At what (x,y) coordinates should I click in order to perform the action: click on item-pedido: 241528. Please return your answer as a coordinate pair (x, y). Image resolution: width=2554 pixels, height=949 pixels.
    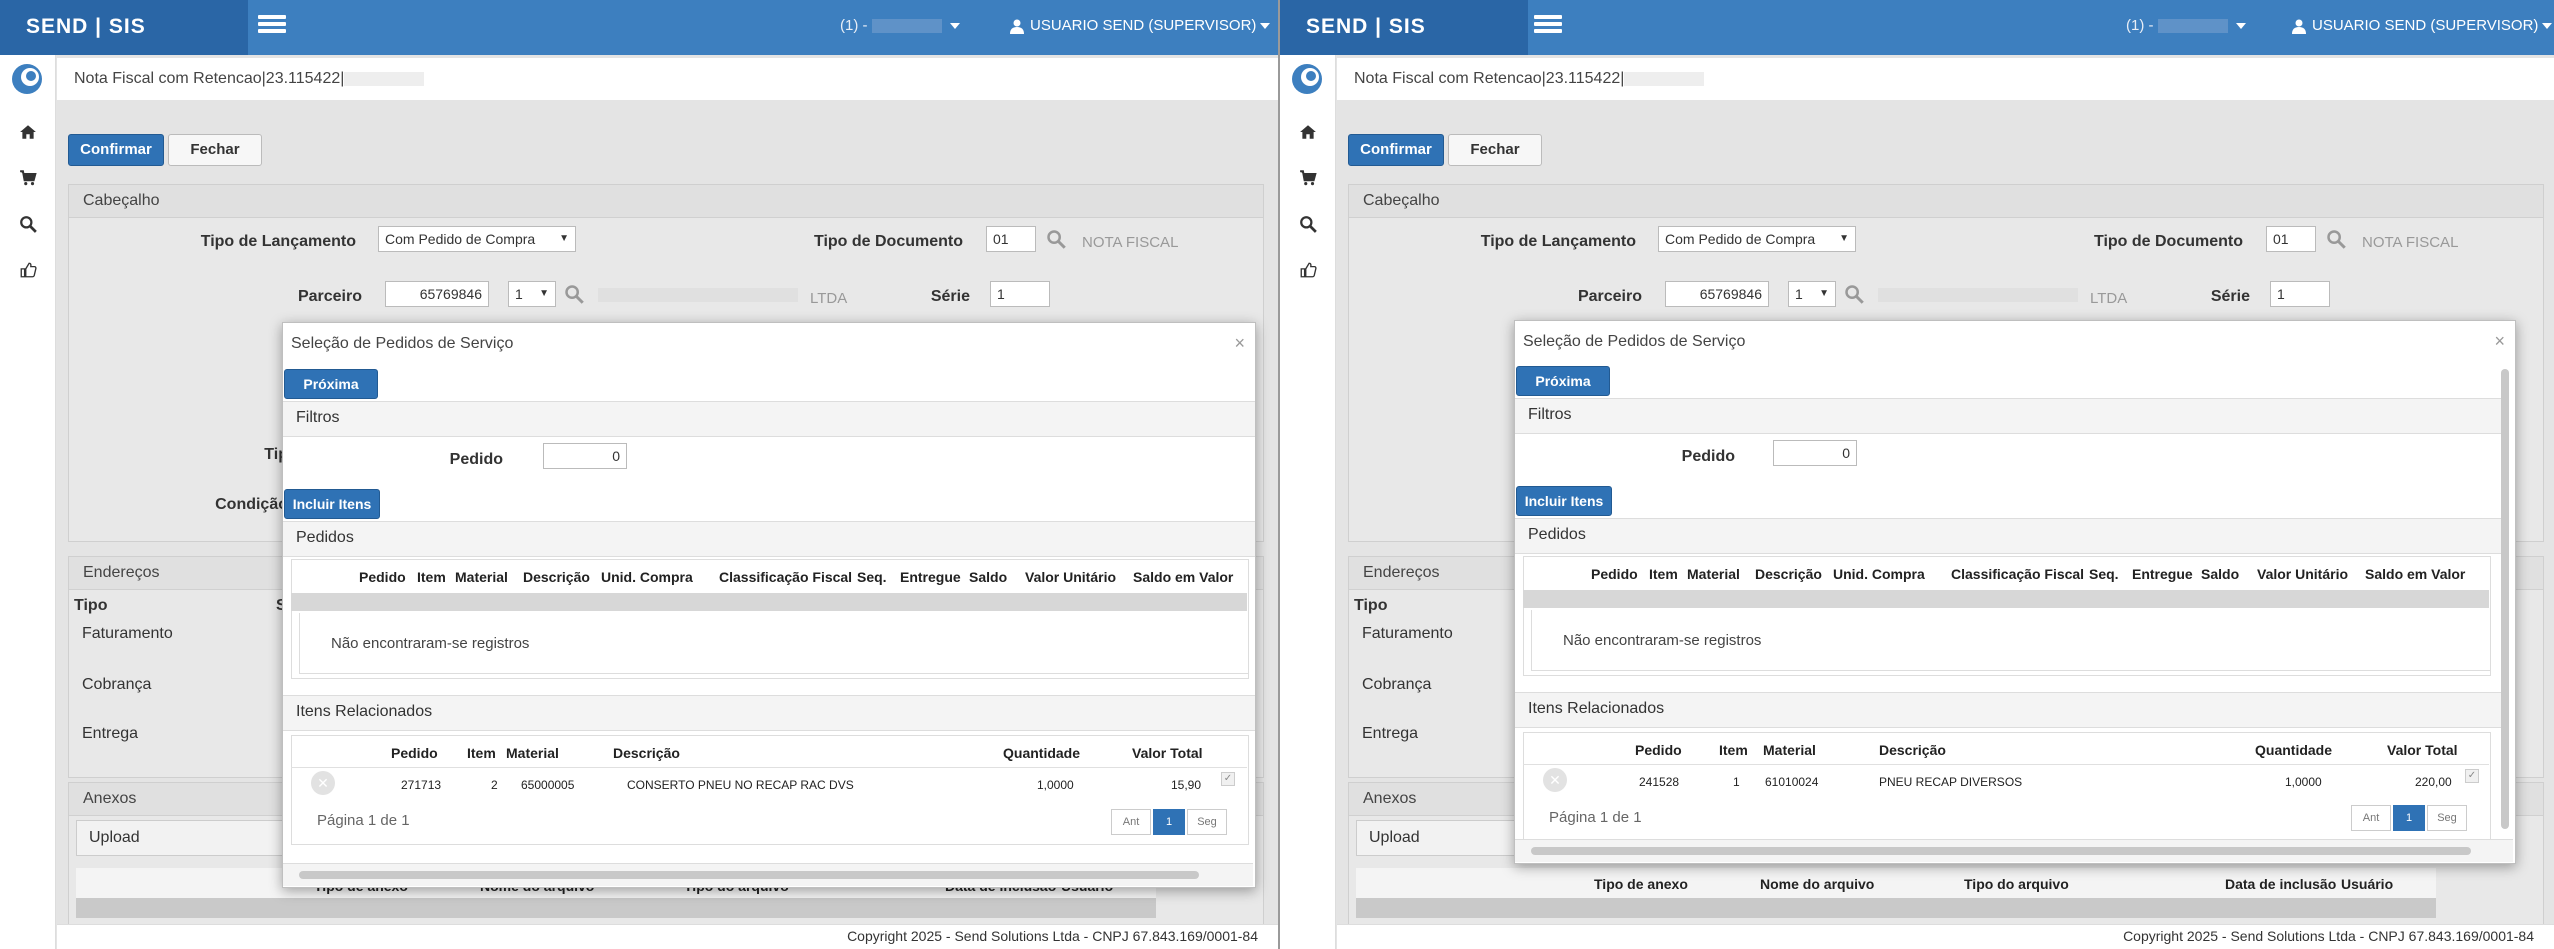
    Looking at the image, I should click on (1659, 782).